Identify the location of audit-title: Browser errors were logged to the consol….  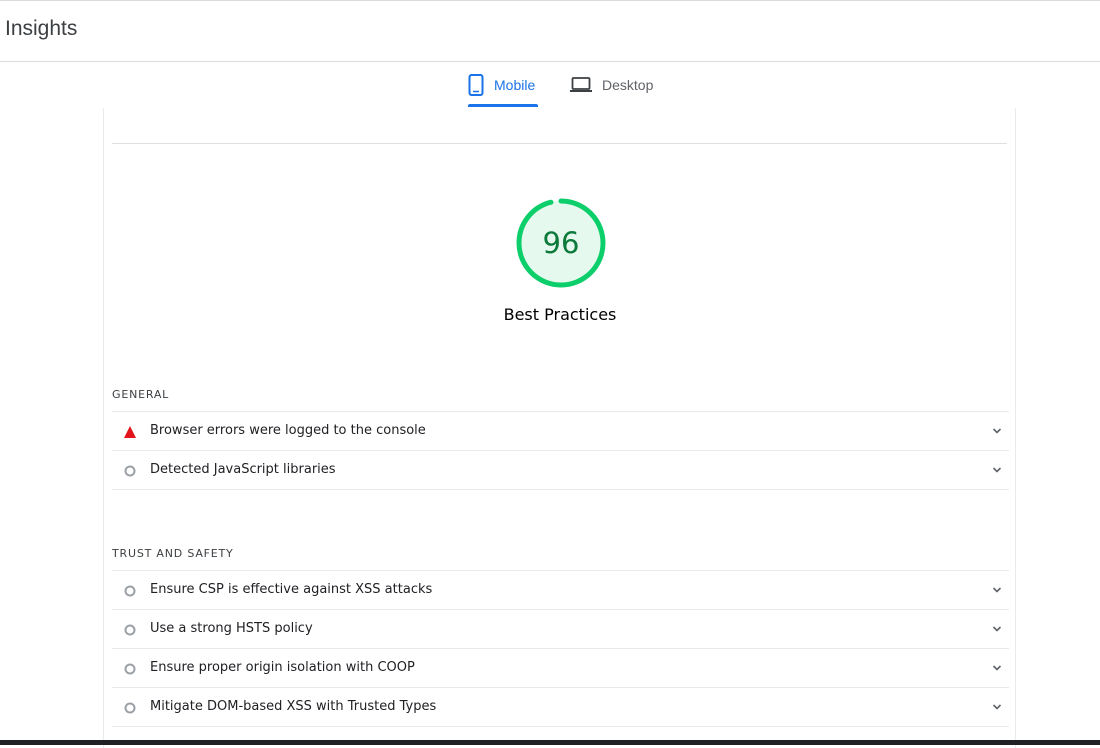
(288, 430).